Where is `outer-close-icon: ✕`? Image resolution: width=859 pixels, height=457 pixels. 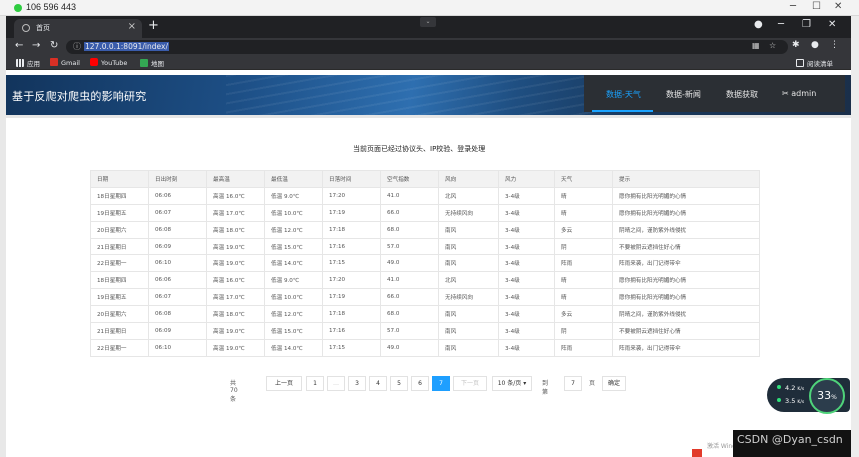 outer-close-icon: ✕ is located at coordinates (838, 6).